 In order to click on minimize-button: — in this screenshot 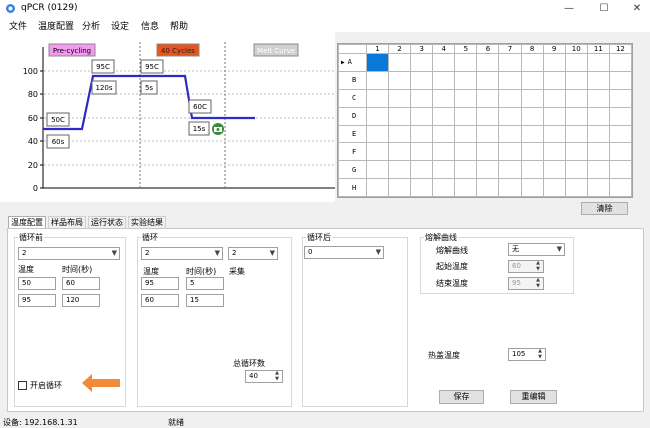, I will do `click(569, 8)`.